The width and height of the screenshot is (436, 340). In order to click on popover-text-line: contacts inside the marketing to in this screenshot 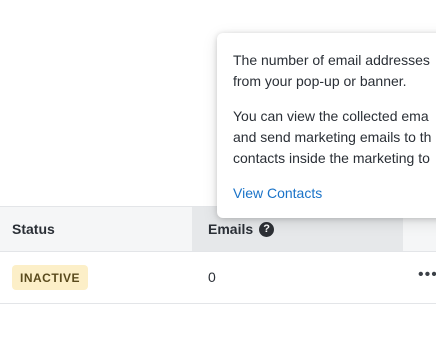, I will do `click(331, 158)`.